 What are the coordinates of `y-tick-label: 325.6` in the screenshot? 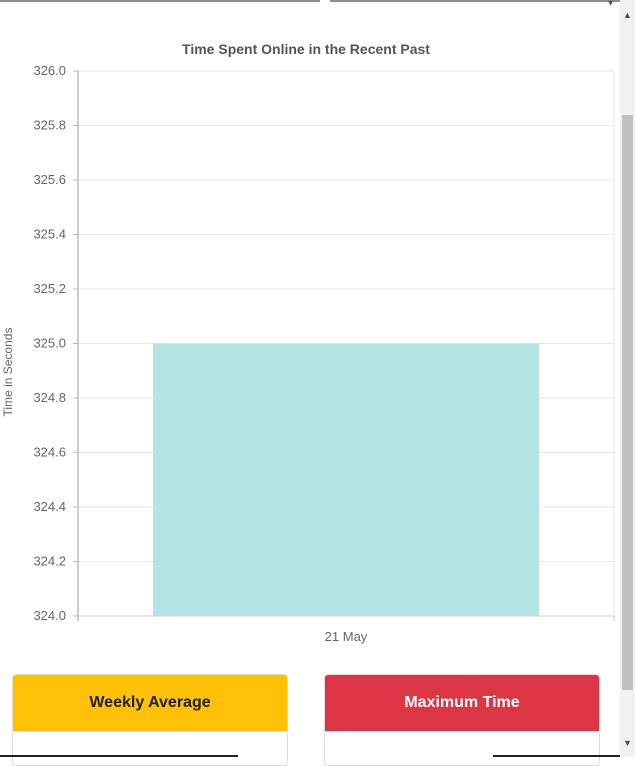 It's located at (49, 179).